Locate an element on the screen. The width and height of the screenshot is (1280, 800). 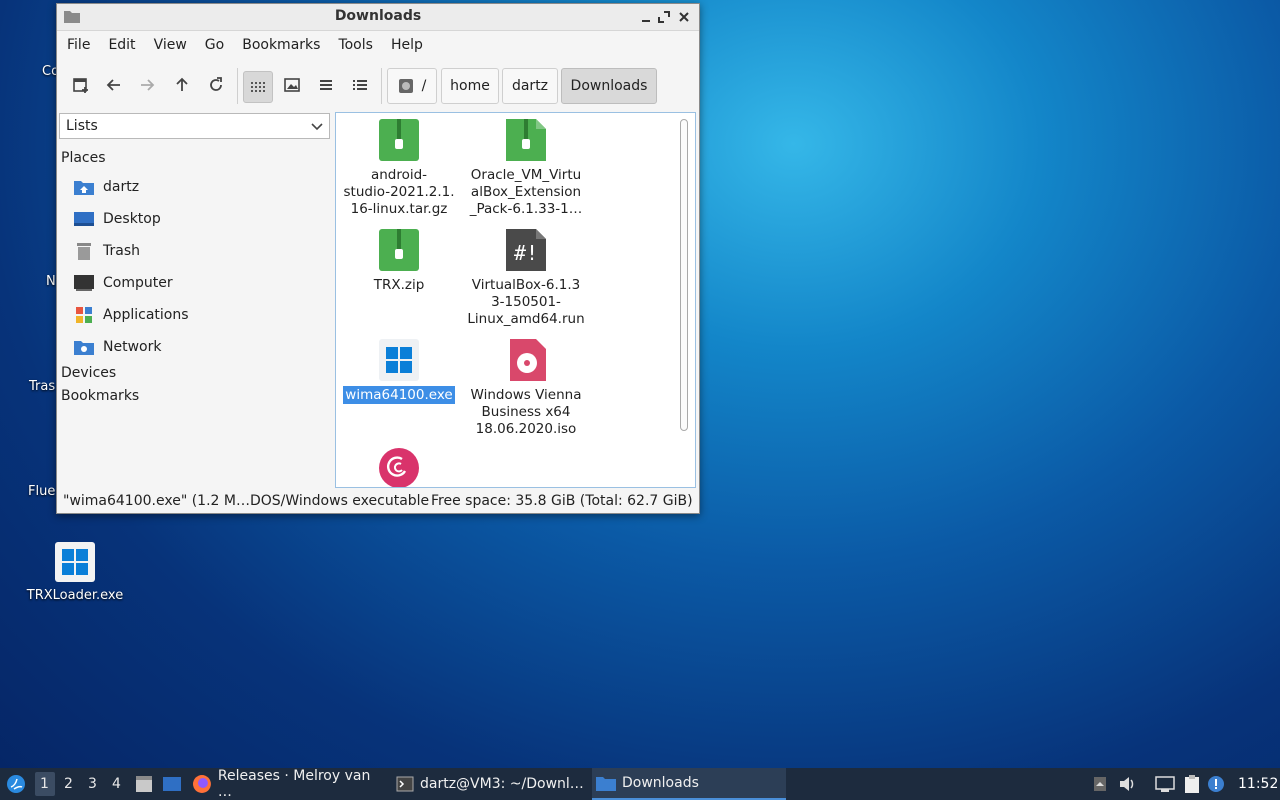
devices-heading: Devices is located at coordinates (88, 373).